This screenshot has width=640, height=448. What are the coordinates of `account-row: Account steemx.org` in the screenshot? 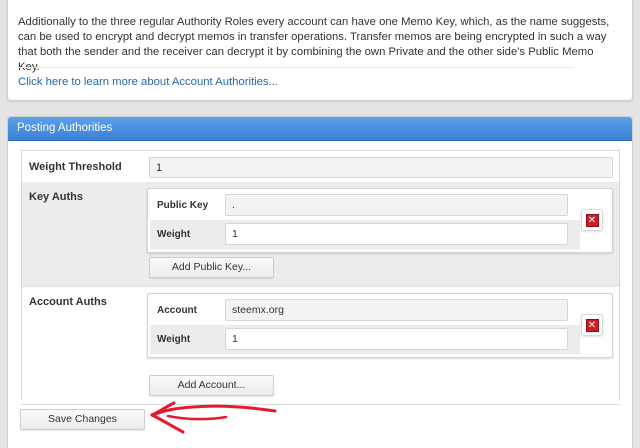 It's located at (365, 310).